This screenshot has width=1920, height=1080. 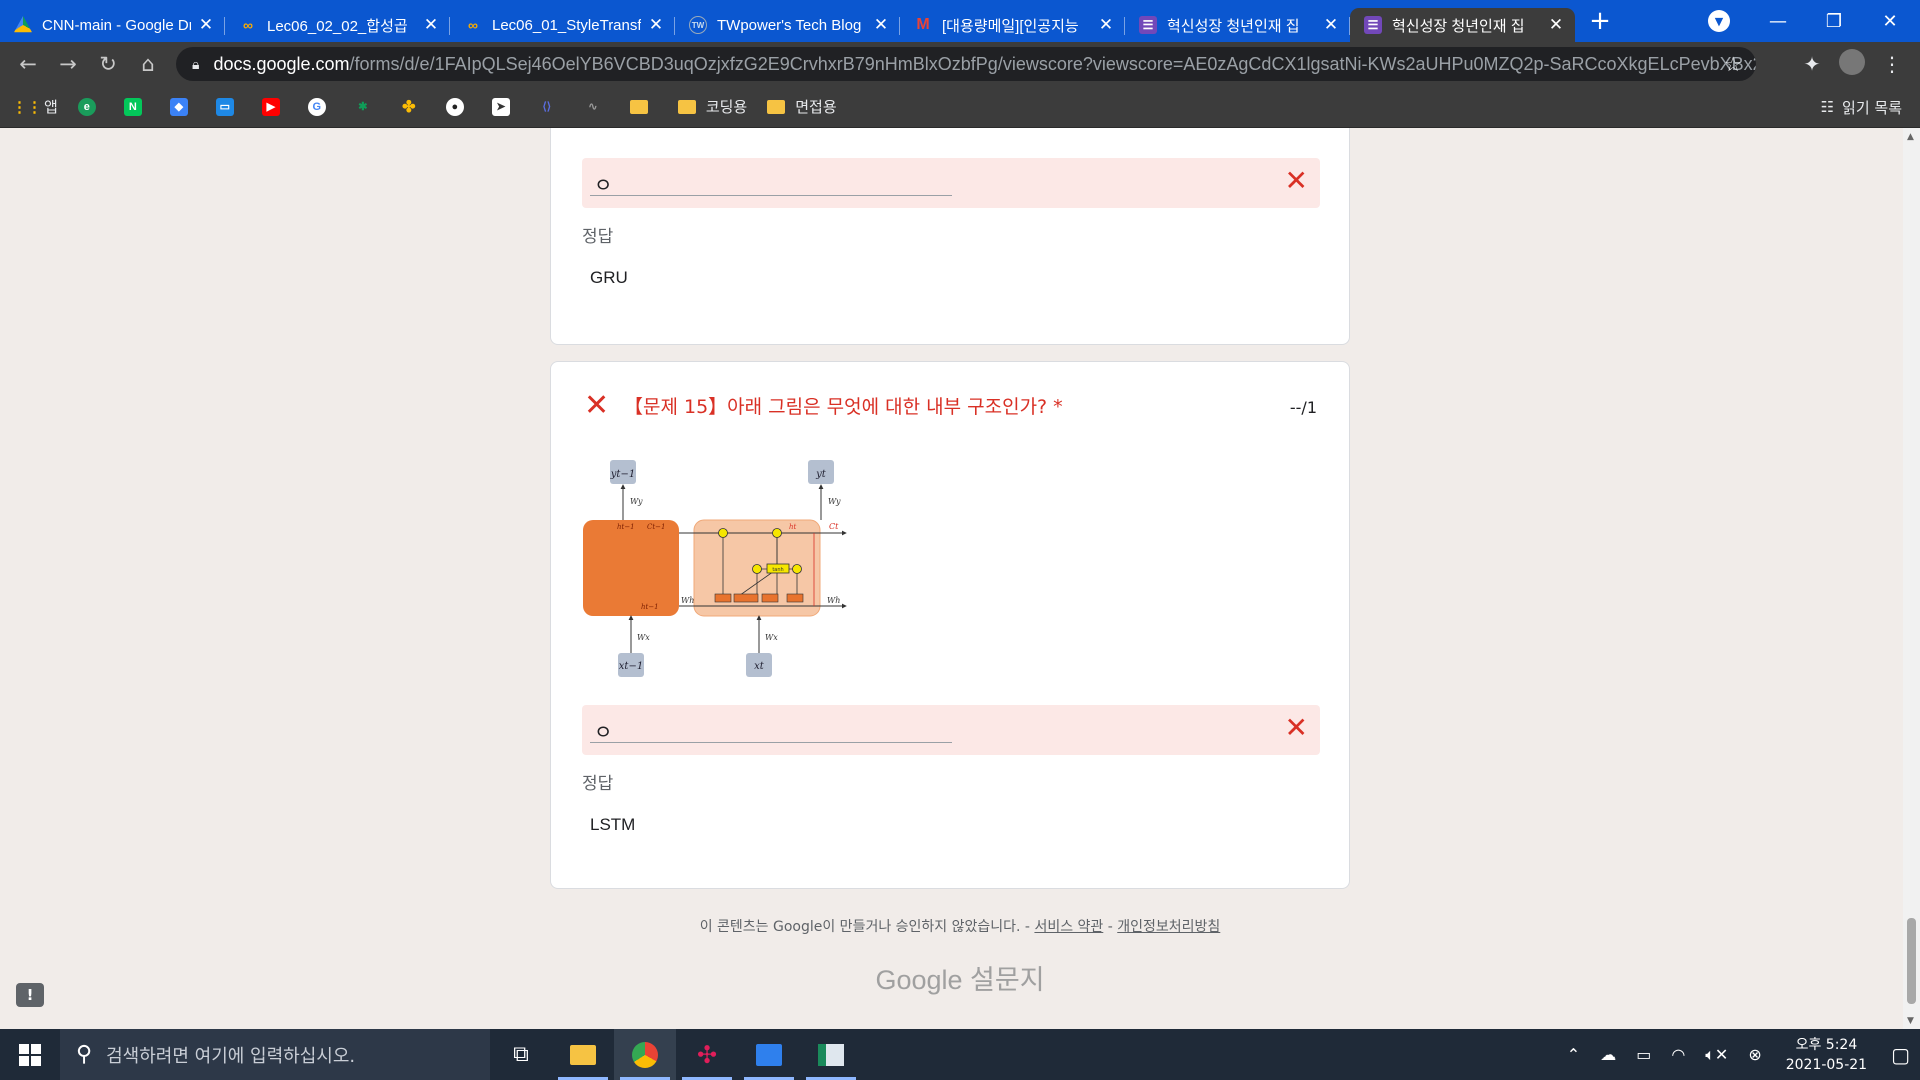 What do you see at coordinates (86, 106) in the screenshot?
I see `site-icon: e` at bounding box center [86, 106].